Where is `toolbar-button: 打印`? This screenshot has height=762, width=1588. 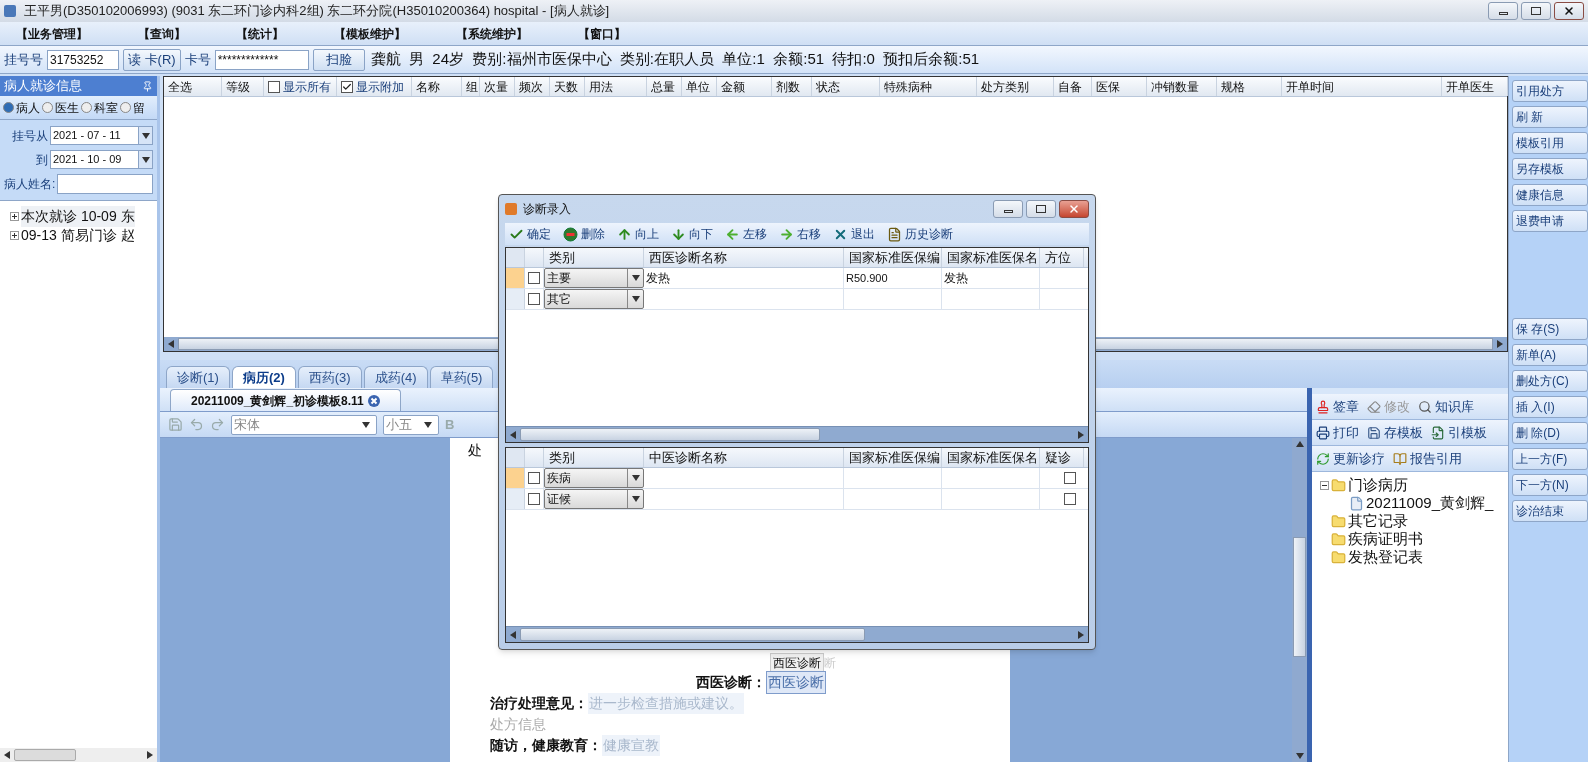 toolbar-button: 打印 is located at coordinates (1337, 432).